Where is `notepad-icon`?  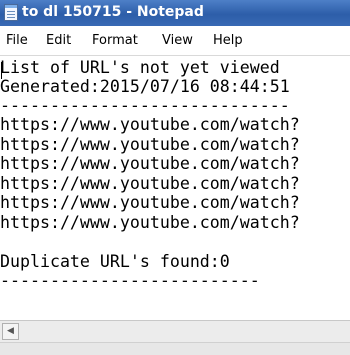
notepad-icon is located at coordinates (11, 12).